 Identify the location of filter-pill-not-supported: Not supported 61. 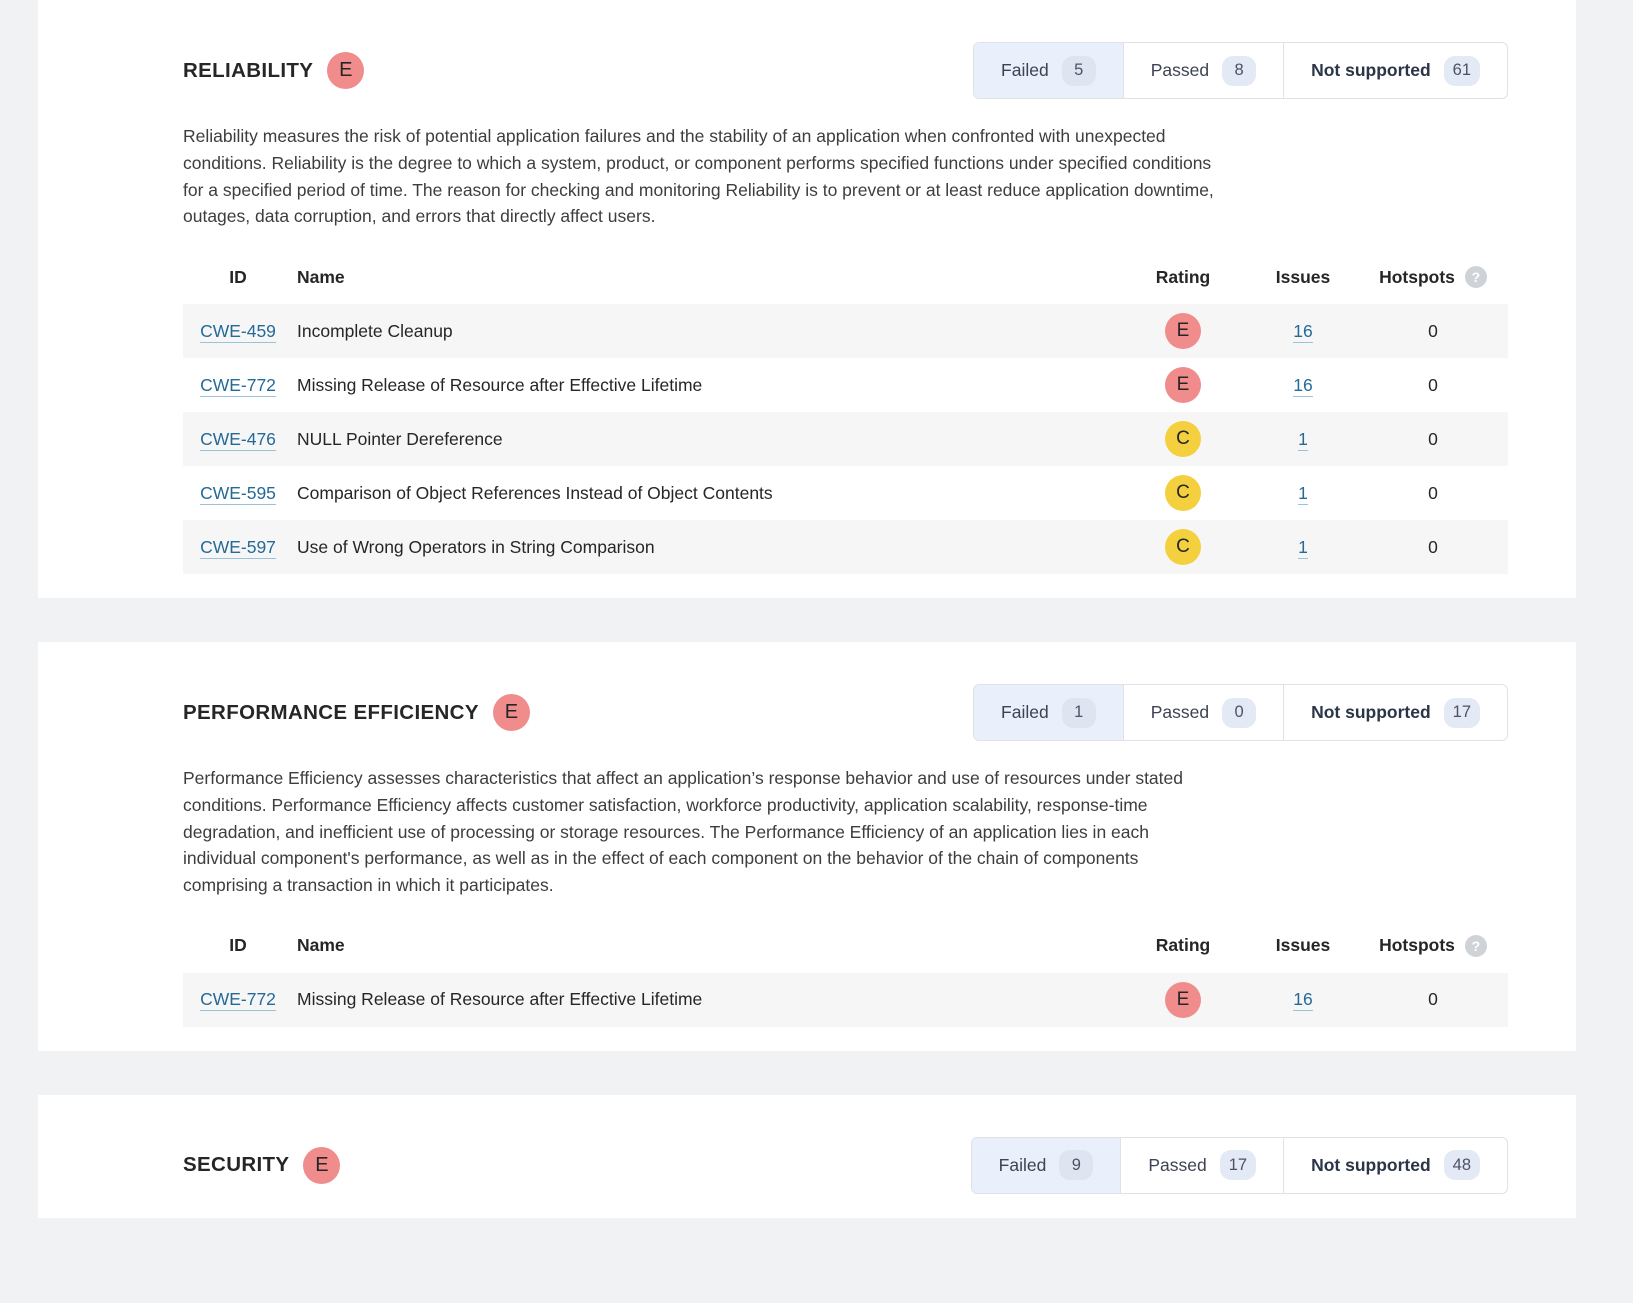
(1395, 70).